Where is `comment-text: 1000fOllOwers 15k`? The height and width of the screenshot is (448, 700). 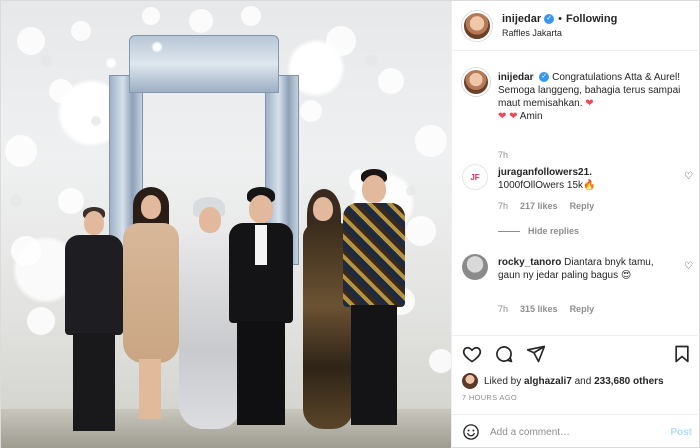
comment-text: 1000fOllOwers 15k is located at coordinates (541, 185).